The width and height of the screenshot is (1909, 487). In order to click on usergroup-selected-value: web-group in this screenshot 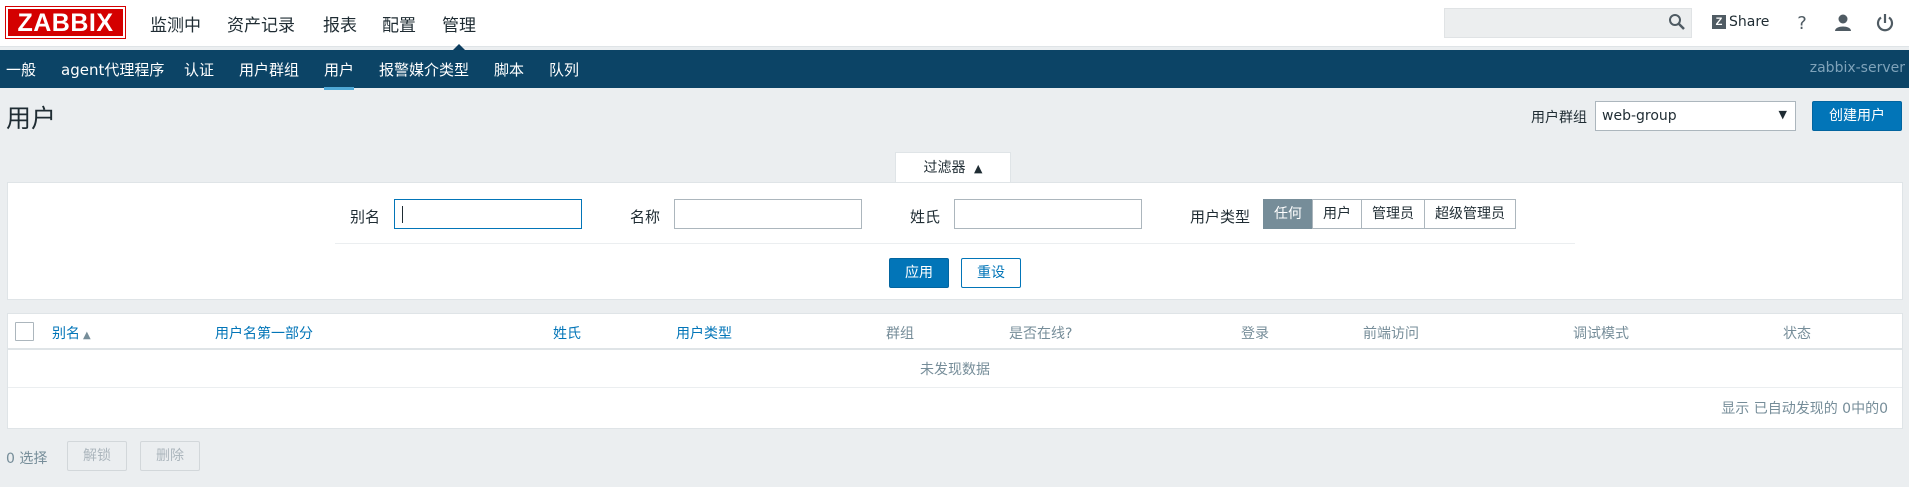, I will do `click(1639, 116)`.